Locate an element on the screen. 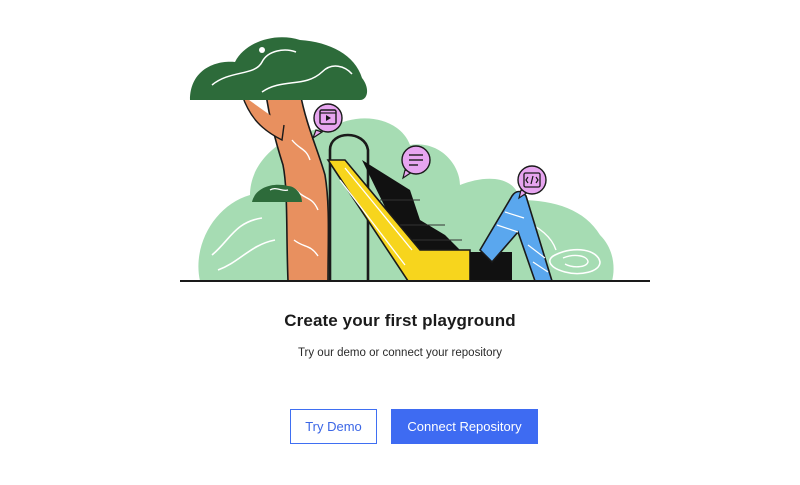 Image resolution: width=800 pixels, height=485 pixels. empty-state-title: Create your first playground is located at coordinates (400, 320).